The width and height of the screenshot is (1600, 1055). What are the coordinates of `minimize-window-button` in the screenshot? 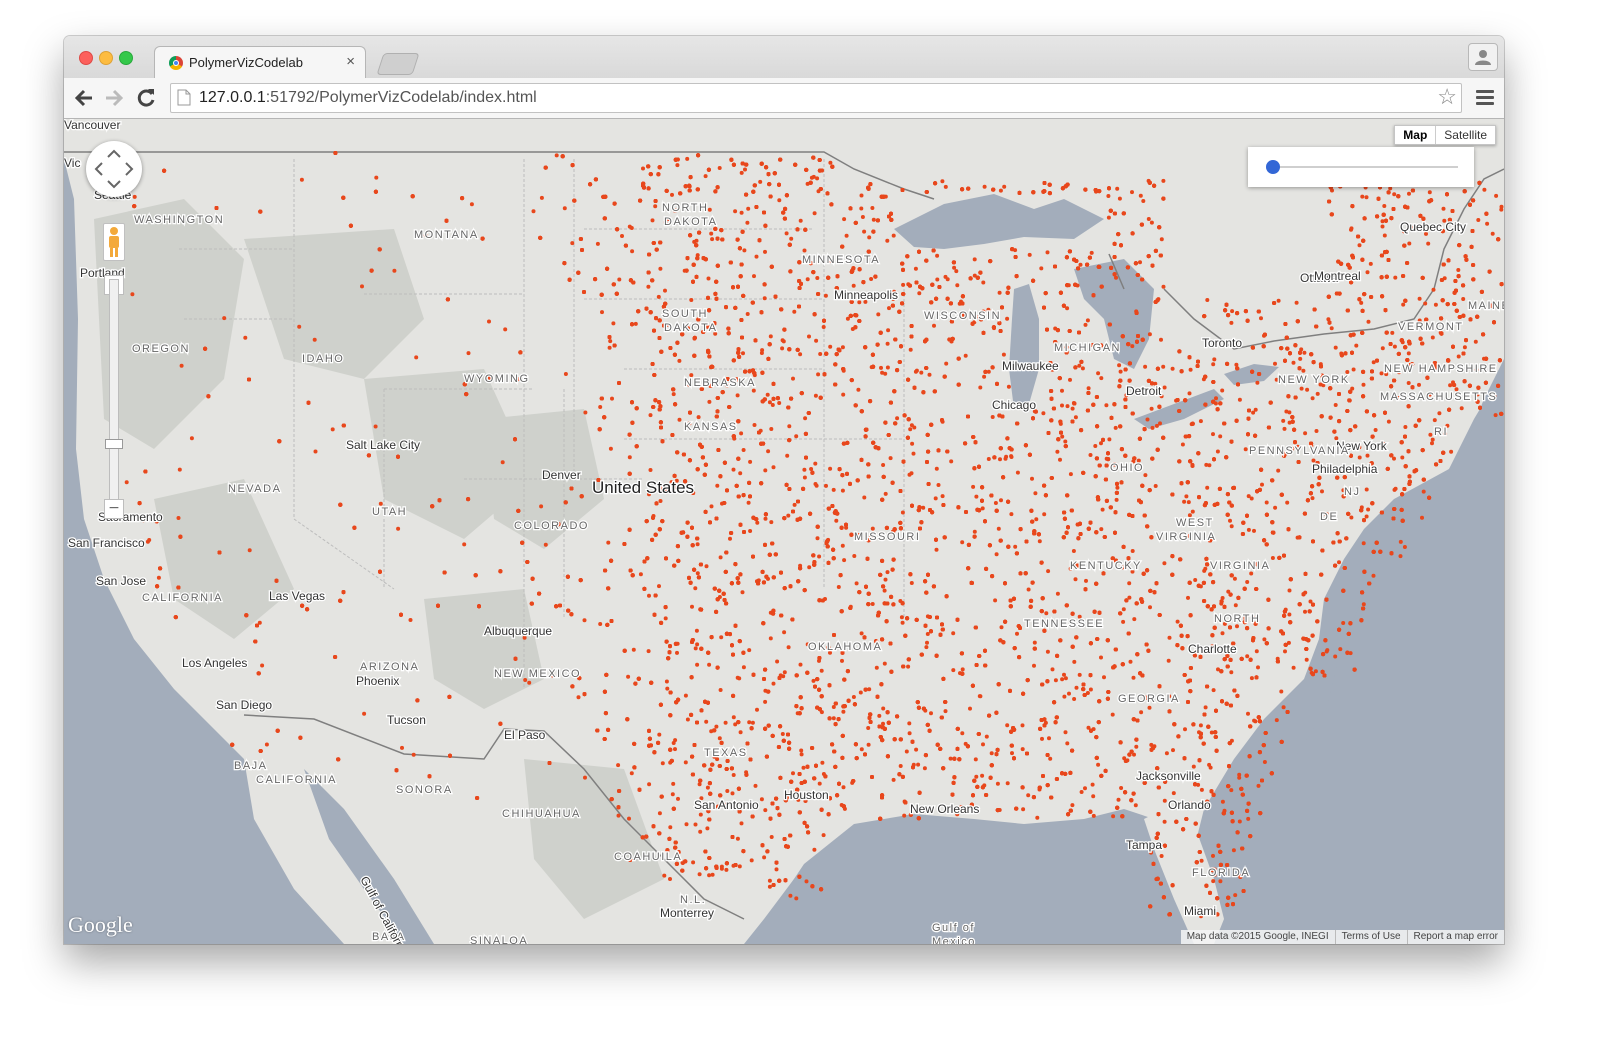 It's located at (106, 58).